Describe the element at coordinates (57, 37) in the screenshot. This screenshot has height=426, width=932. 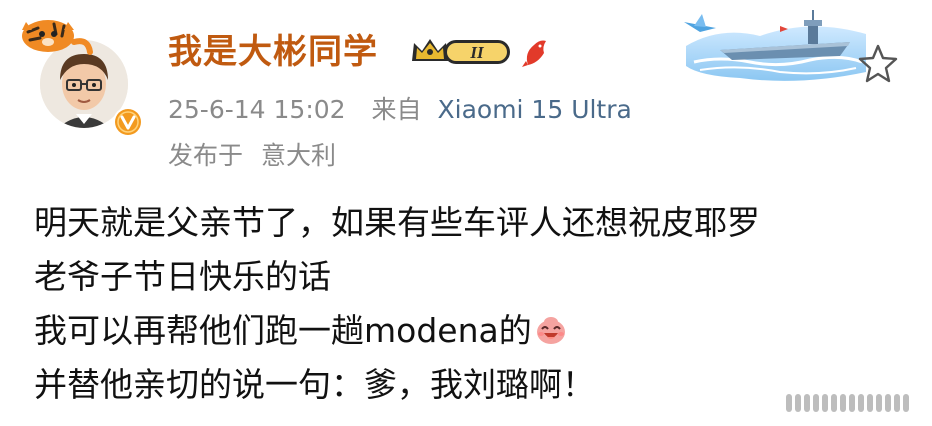
I see `tiger-avatar-decoration-icon` at that location.